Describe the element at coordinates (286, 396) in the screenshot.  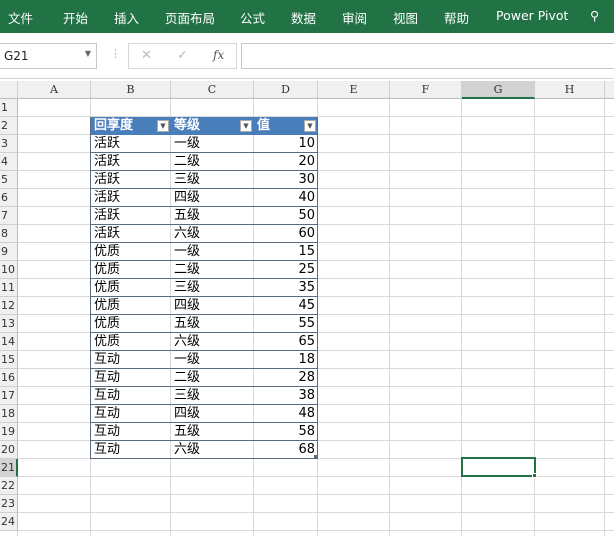
I see `table-cell: 38` at that location.